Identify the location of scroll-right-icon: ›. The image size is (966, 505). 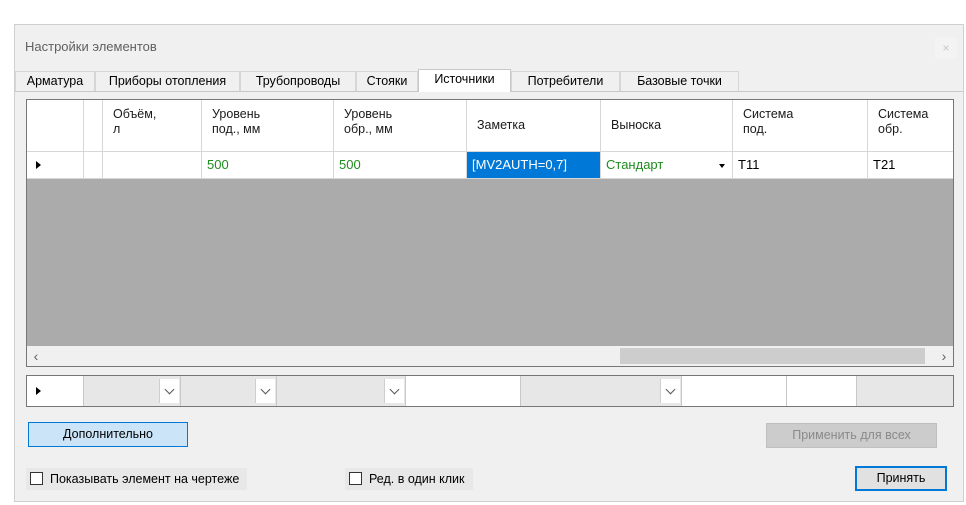
(944, 356).